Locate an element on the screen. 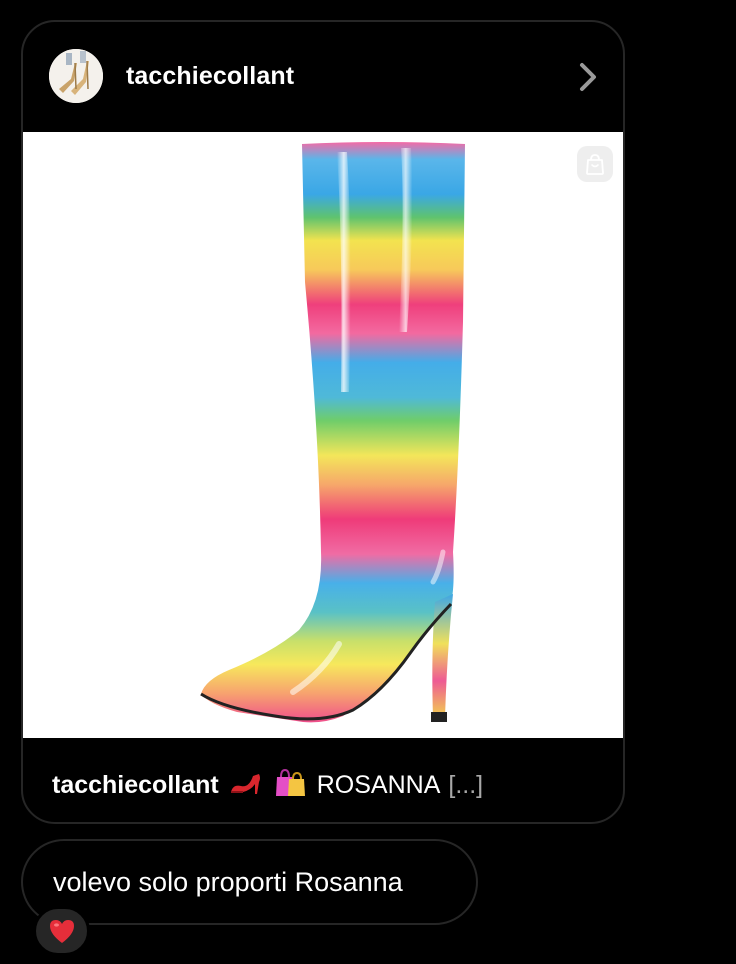  red-heart-icon is located at coordinates (61, 931).